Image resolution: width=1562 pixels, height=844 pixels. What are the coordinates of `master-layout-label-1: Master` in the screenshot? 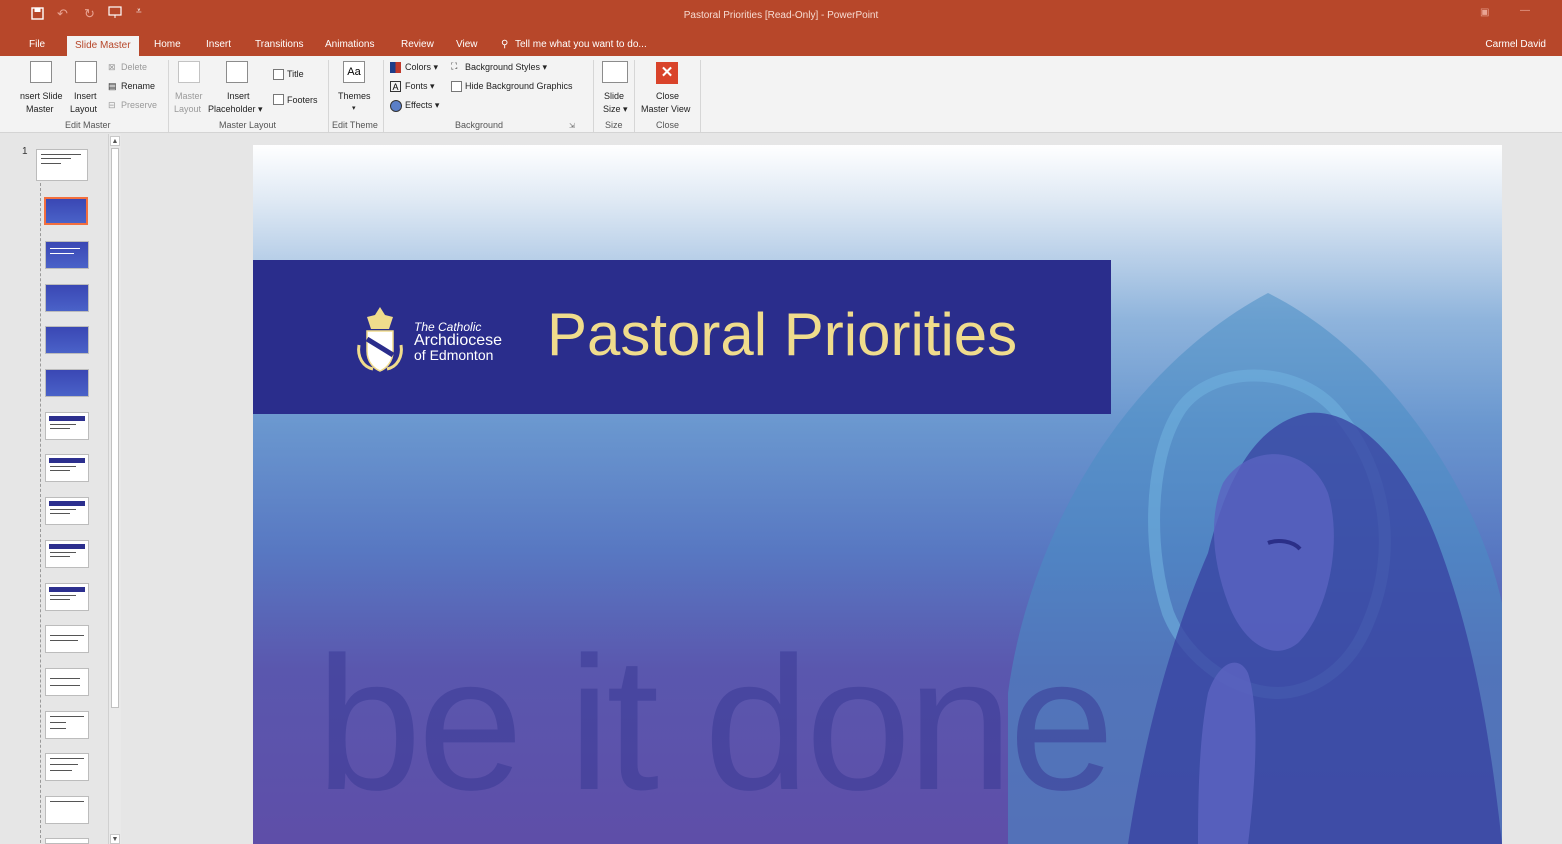 It's located at (189, 96).